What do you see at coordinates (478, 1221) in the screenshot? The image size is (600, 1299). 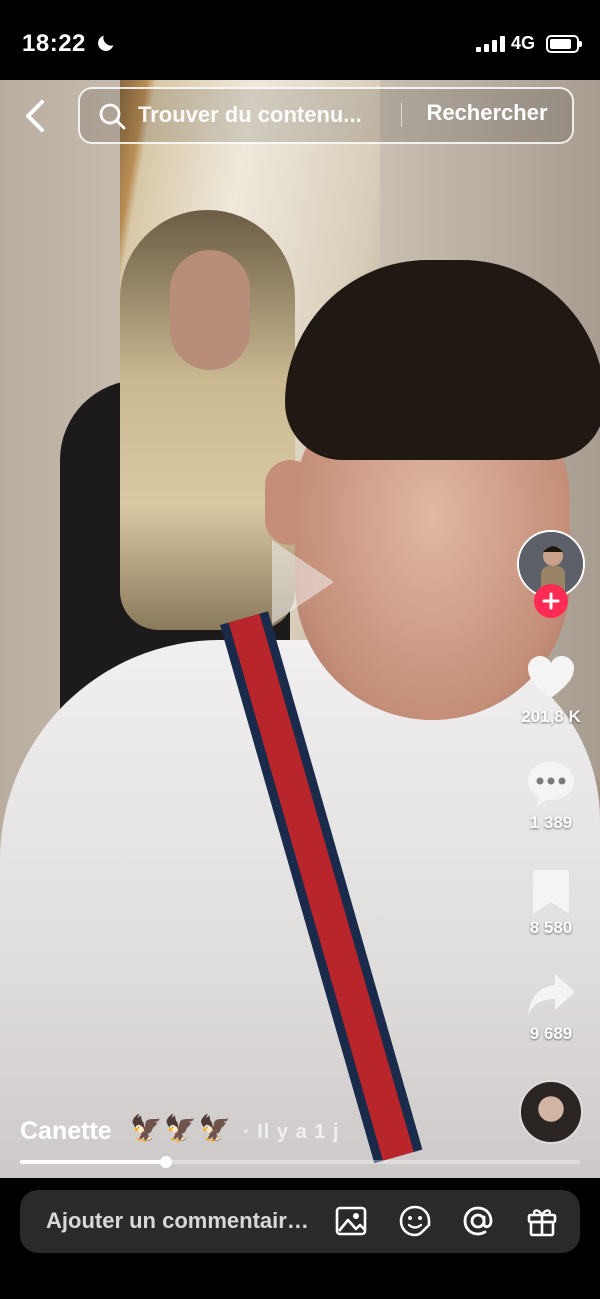 I see `mention-icon` at bounding box center [478, 1221].